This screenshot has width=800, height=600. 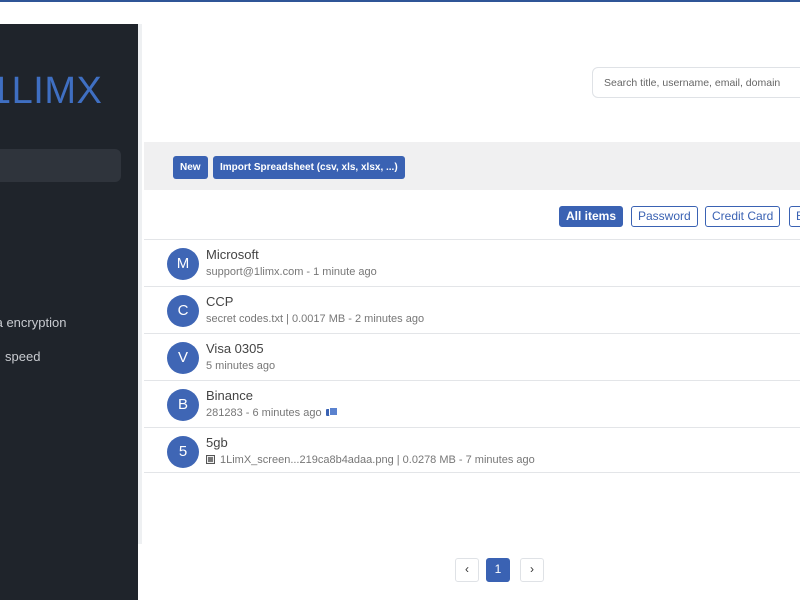 What do you see at coordinates (498, 570) in the screenshot?
I see `pagination-page-1: 1` at bounding box center [498, 570].